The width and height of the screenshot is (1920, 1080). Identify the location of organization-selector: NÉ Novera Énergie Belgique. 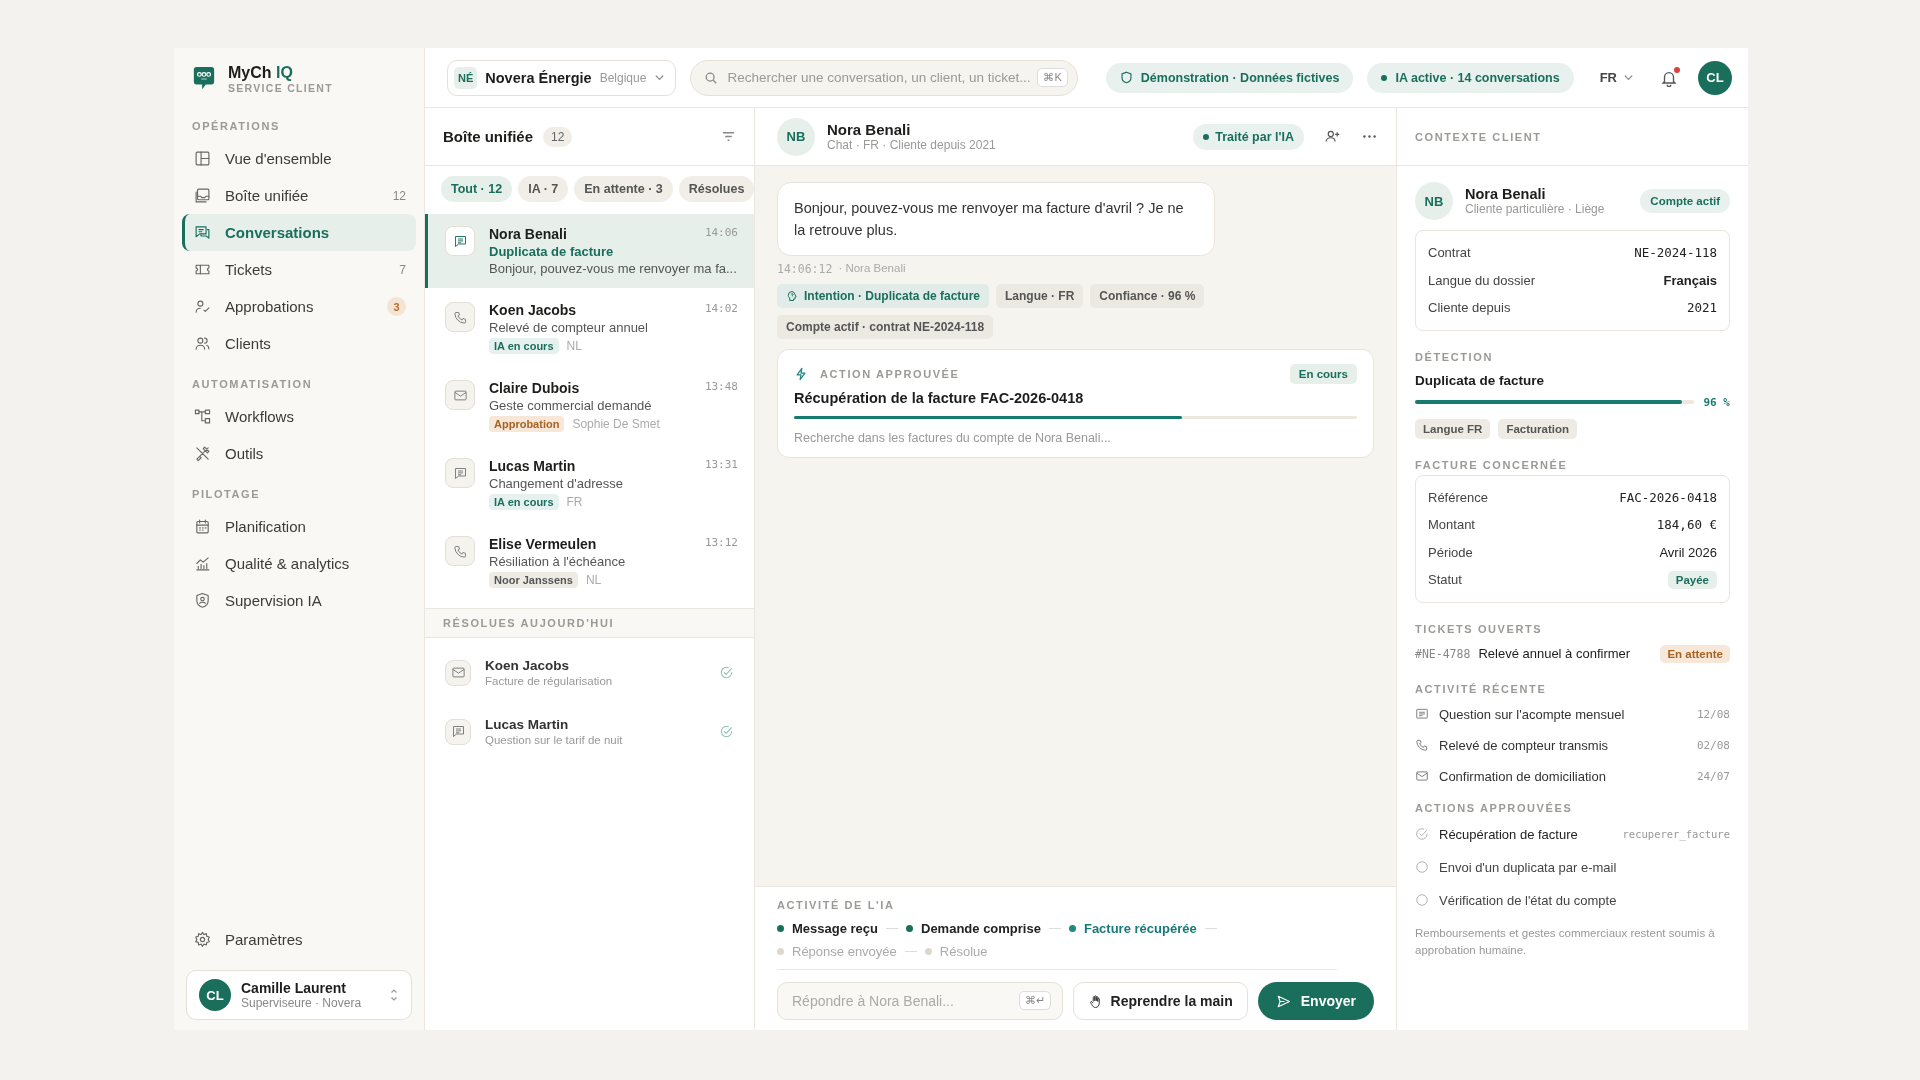
(562, 77).